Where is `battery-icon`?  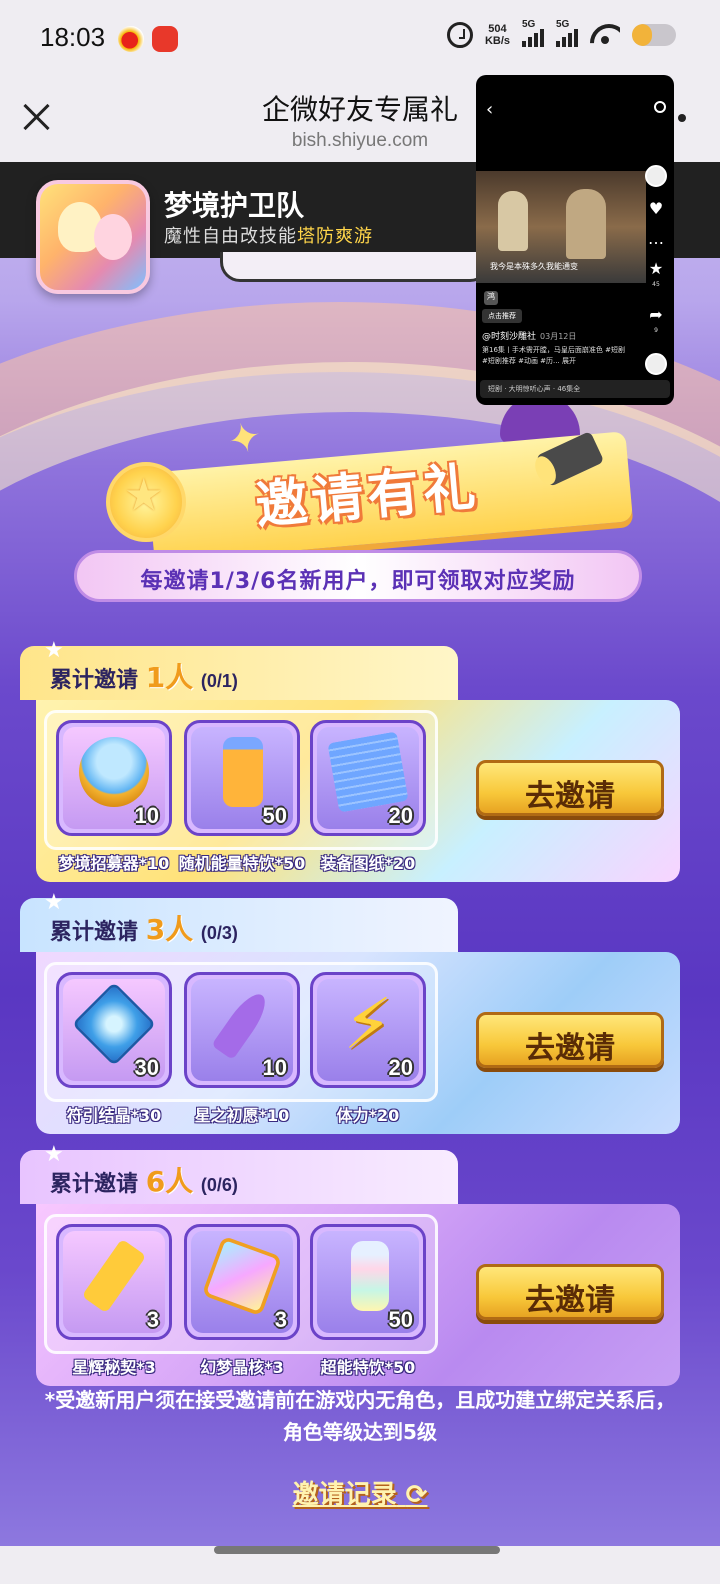
battery-icon is located at coordinates (654, 35).